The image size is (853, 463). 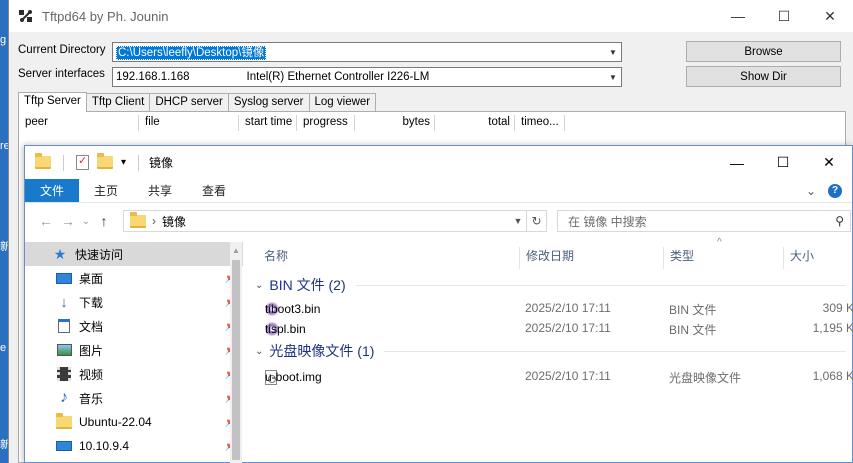 What do you see at coordinates (268, 102) in the screenshot?
I see `tab-syslog-server: Syslog server` at bounding box center [268, 102].